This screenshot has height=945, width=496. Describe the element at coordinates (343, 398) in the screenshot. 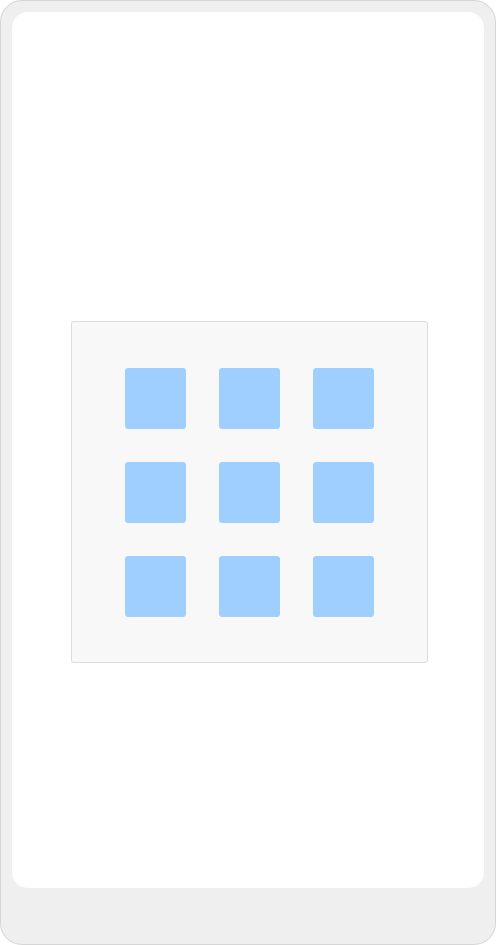

I see `grid-tile-r1-c3` at that location.